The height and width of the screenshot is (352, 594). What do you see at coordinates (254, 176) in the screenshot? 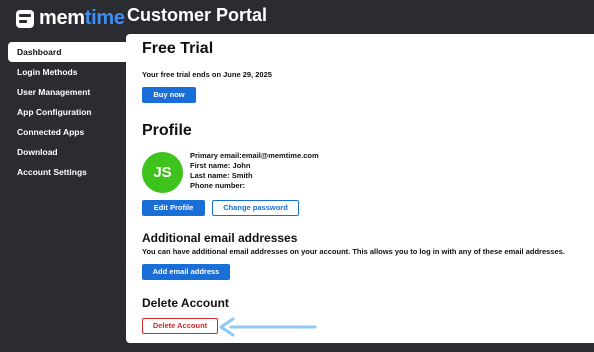
I see `last-name-row: Last name: Smith` at bounding box center [254, 176].